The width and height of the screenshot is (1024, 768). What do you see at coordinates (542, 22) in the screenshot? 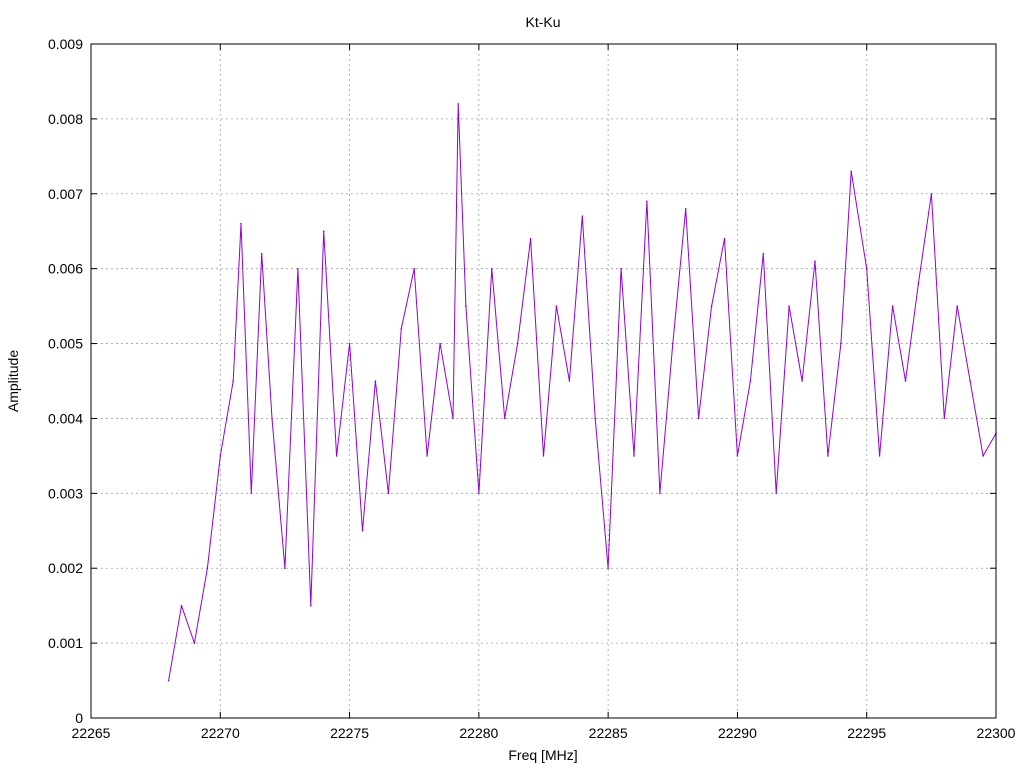
I see `chart-title: Kt-Ku` at bounding box center [542, 22].